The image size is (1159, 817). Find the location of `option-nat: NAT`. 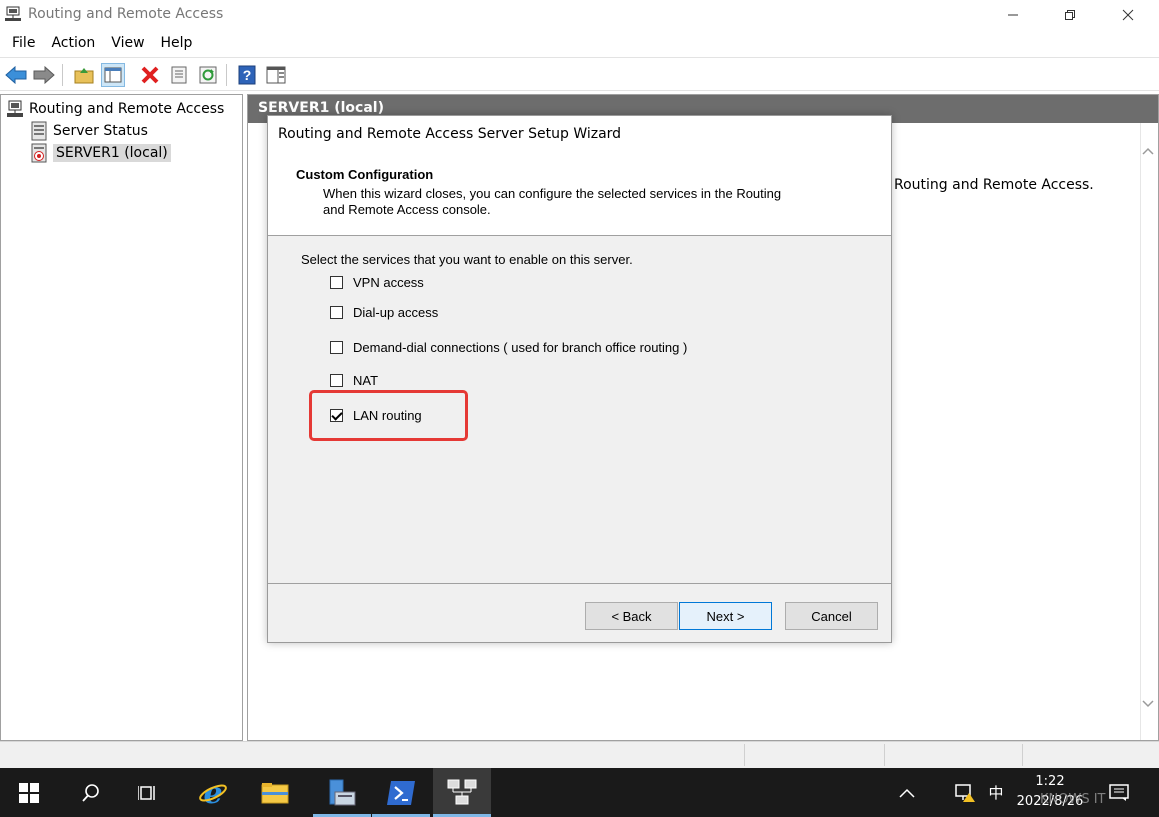

option-nat: NAT is located at coordinates (354, 380).